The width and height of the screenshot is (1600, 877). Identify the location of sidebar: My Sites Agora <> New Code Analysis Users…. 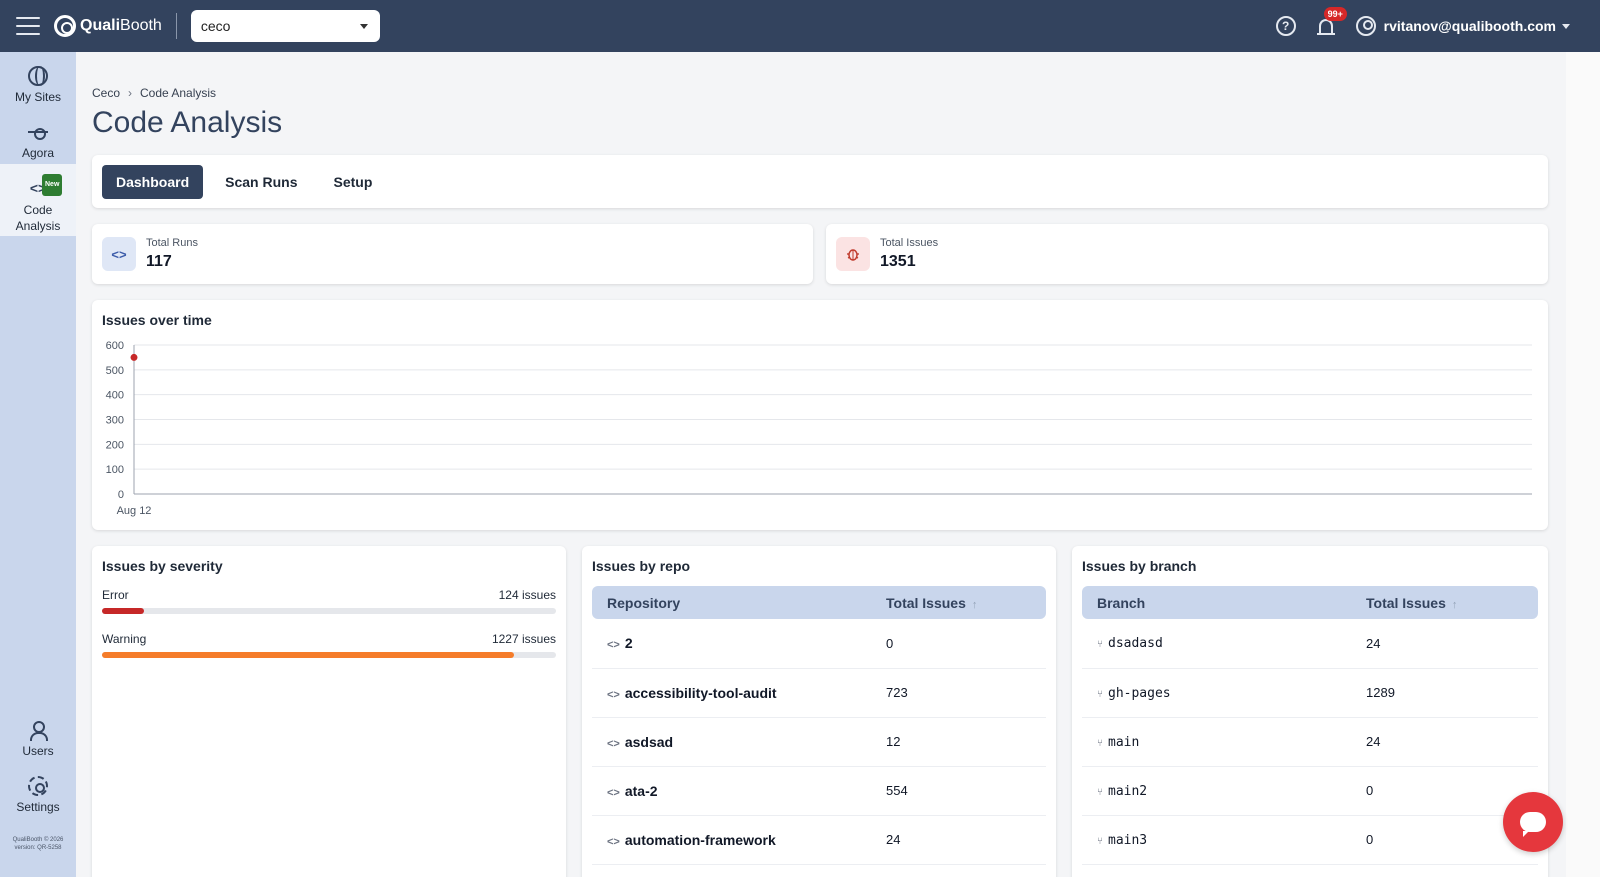
(38, 464).